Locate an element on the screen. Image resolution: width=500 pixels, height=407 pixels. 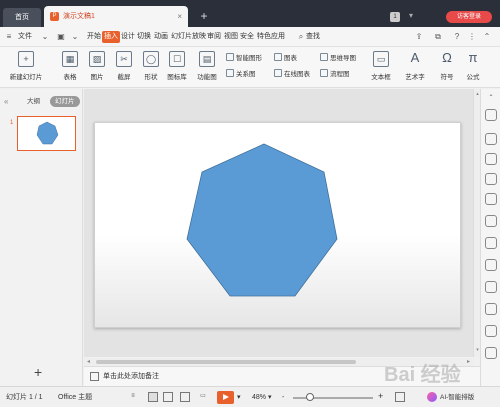
tab-slides: 幻灯片 is located at coordinates (65, 101).